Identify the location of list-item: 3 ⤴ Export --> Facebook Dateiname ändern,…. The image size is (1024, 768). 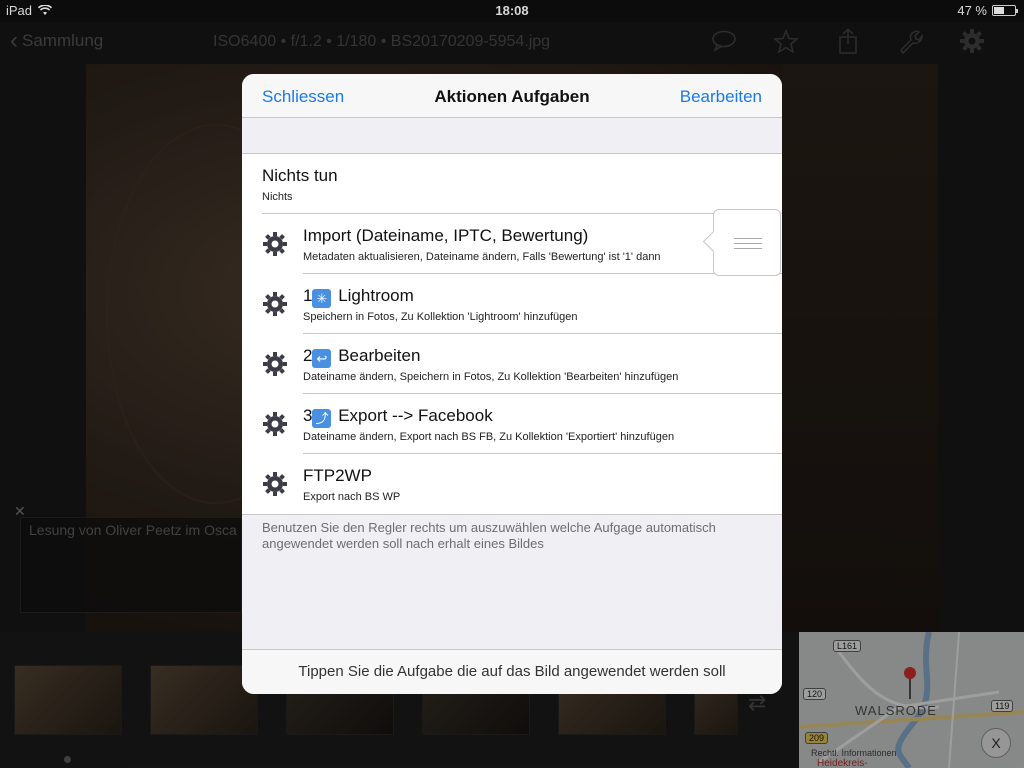
(512, 424).